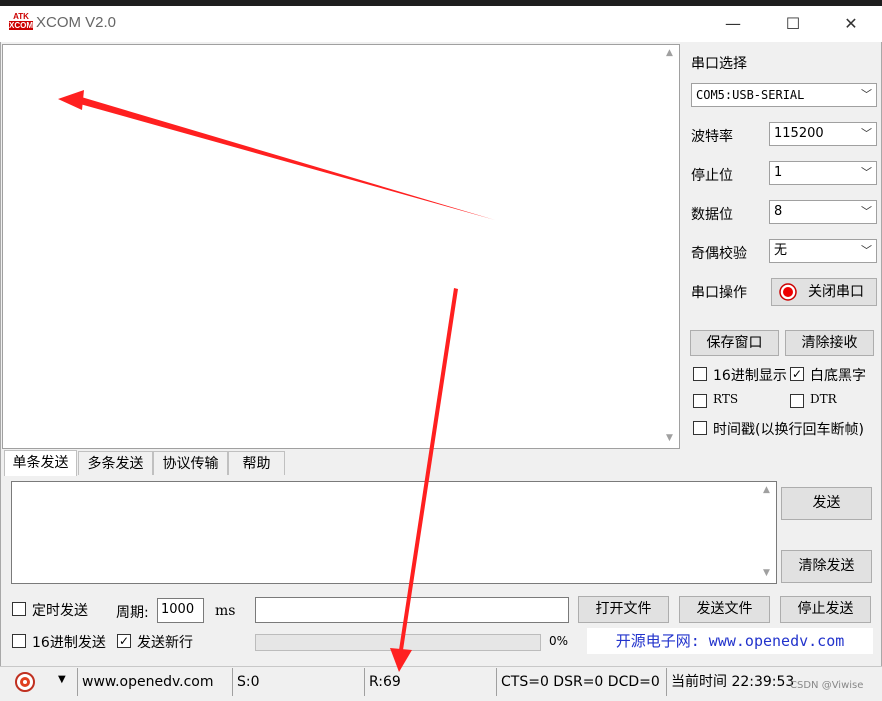 This screenshot has height=701, width=882. Describe the element at coordinates (401, 660) in the screenshot. I see `arrow-head-count` at that location.